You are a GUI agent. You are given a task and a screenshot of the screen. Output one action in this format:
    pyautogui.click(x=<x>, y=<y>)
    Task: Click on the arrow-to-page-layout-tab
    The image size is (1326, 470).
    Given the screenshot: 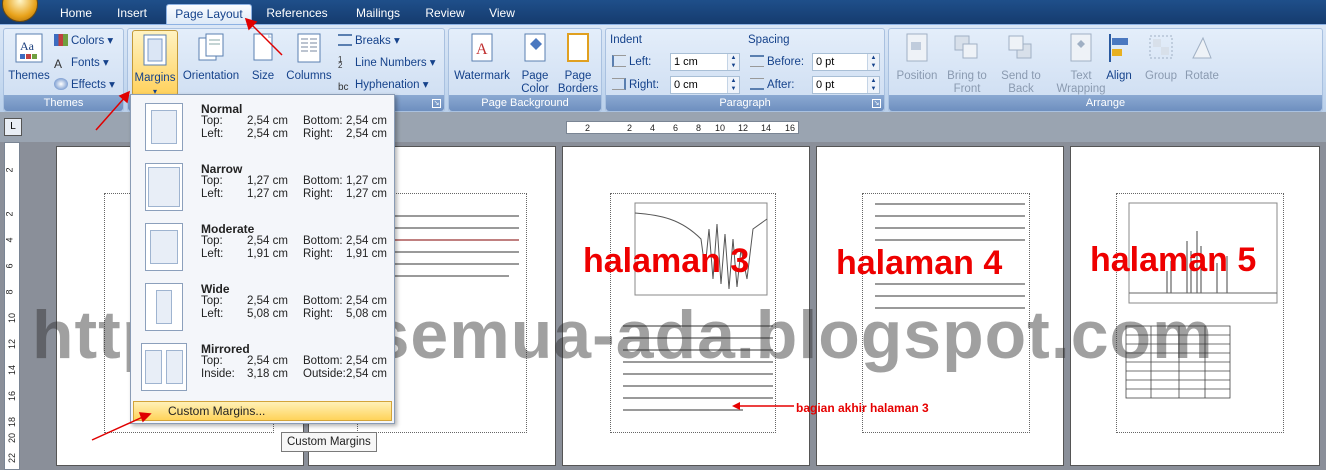 What is the action you would take?
    pyautogui.click(x=266, y=39)
    